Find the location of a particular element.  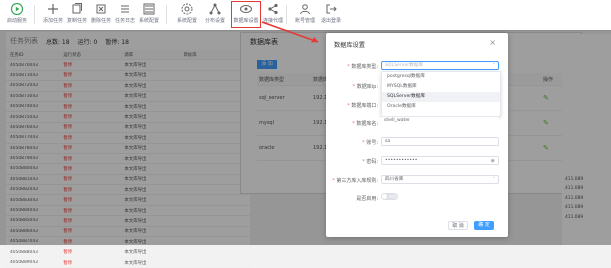

table-row: 4050889043 暂停 本文库导出 is located at coordinates (128, 263).